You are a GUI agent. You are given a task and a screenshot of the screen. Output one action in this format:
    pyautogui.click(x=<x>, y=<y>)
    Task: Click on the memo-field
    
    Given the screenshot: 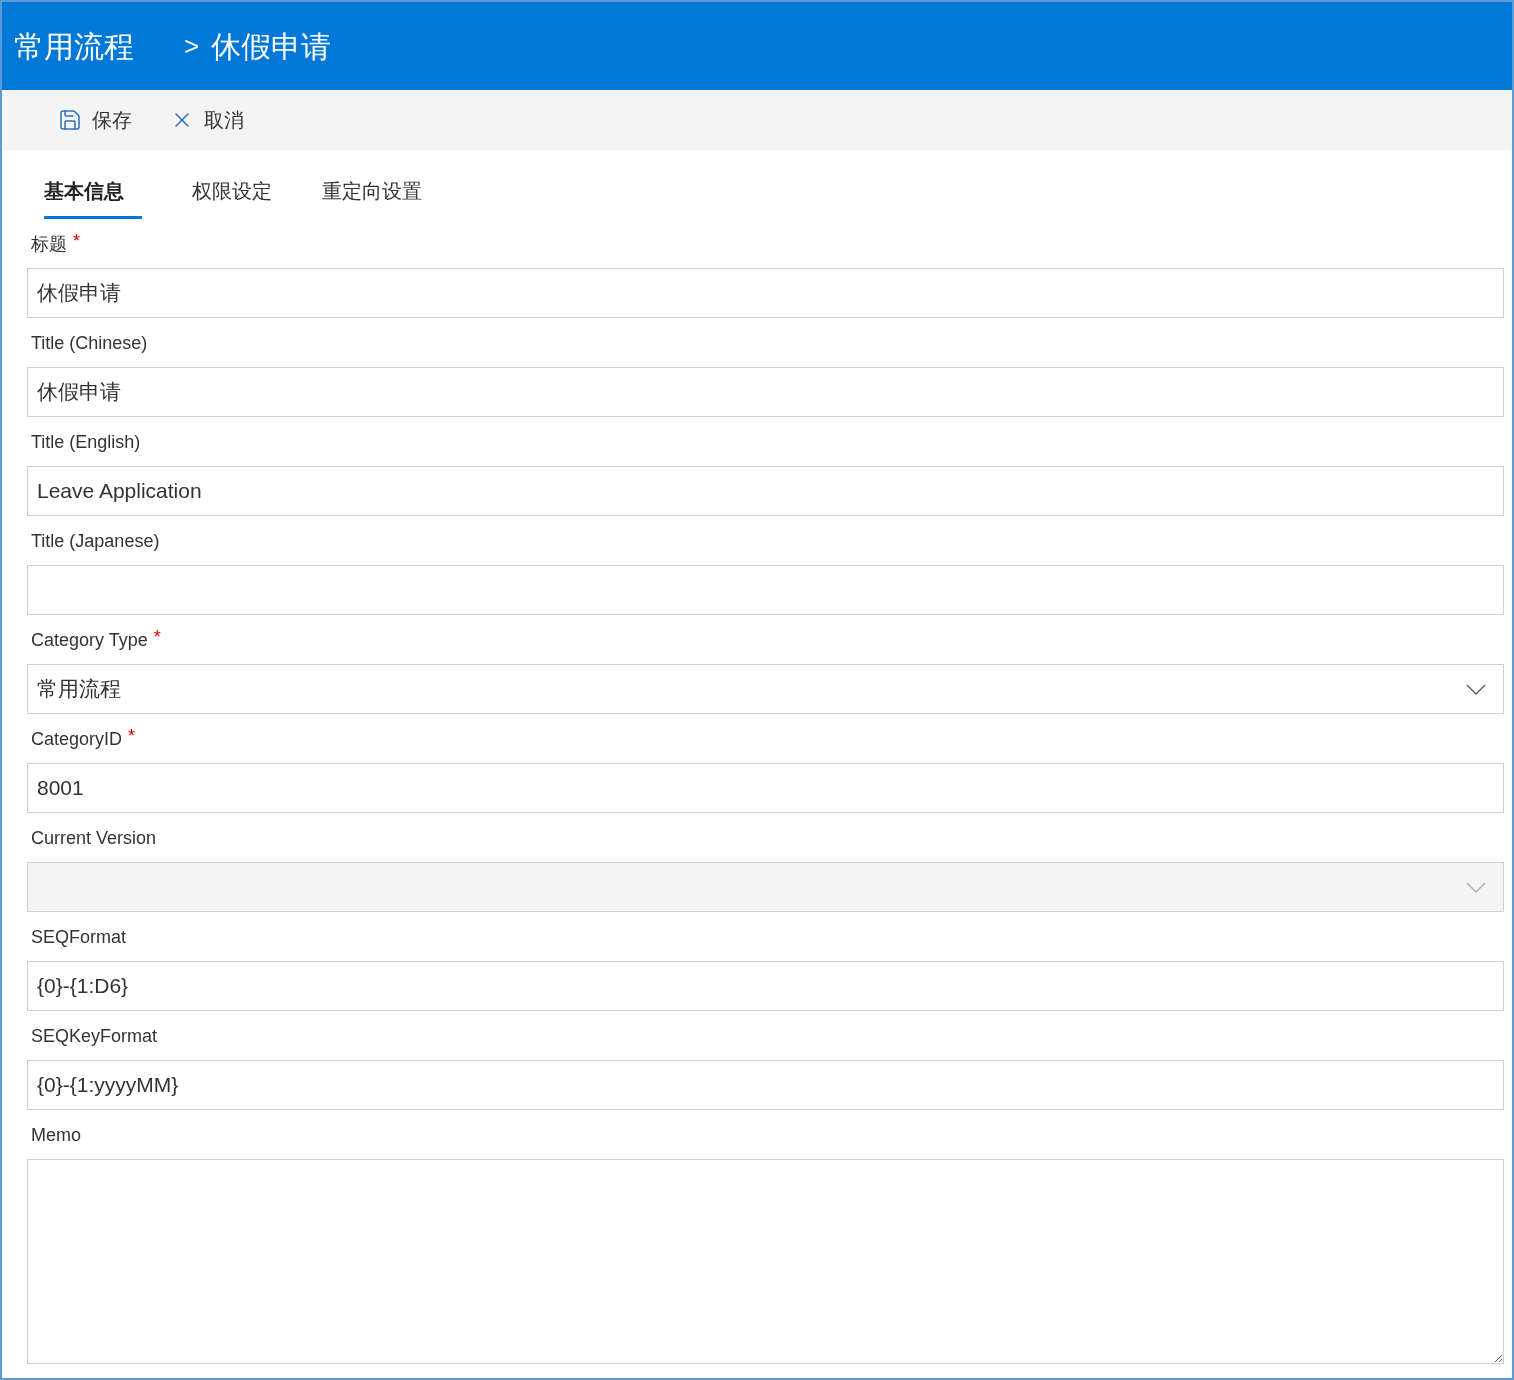 What is the action you would take?
    pyautogui.click(x=765, y=1261)
    